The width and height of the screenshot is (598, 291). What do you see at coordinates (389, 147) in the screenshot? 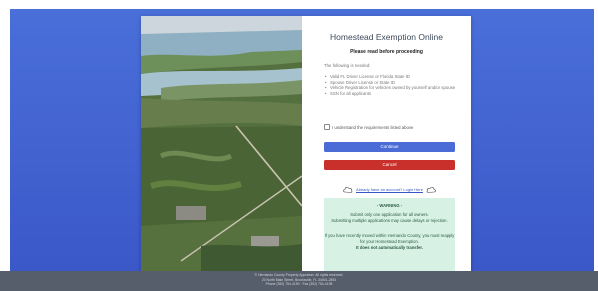
I see `continue-button: Continue` at bounding box center [389, 147].